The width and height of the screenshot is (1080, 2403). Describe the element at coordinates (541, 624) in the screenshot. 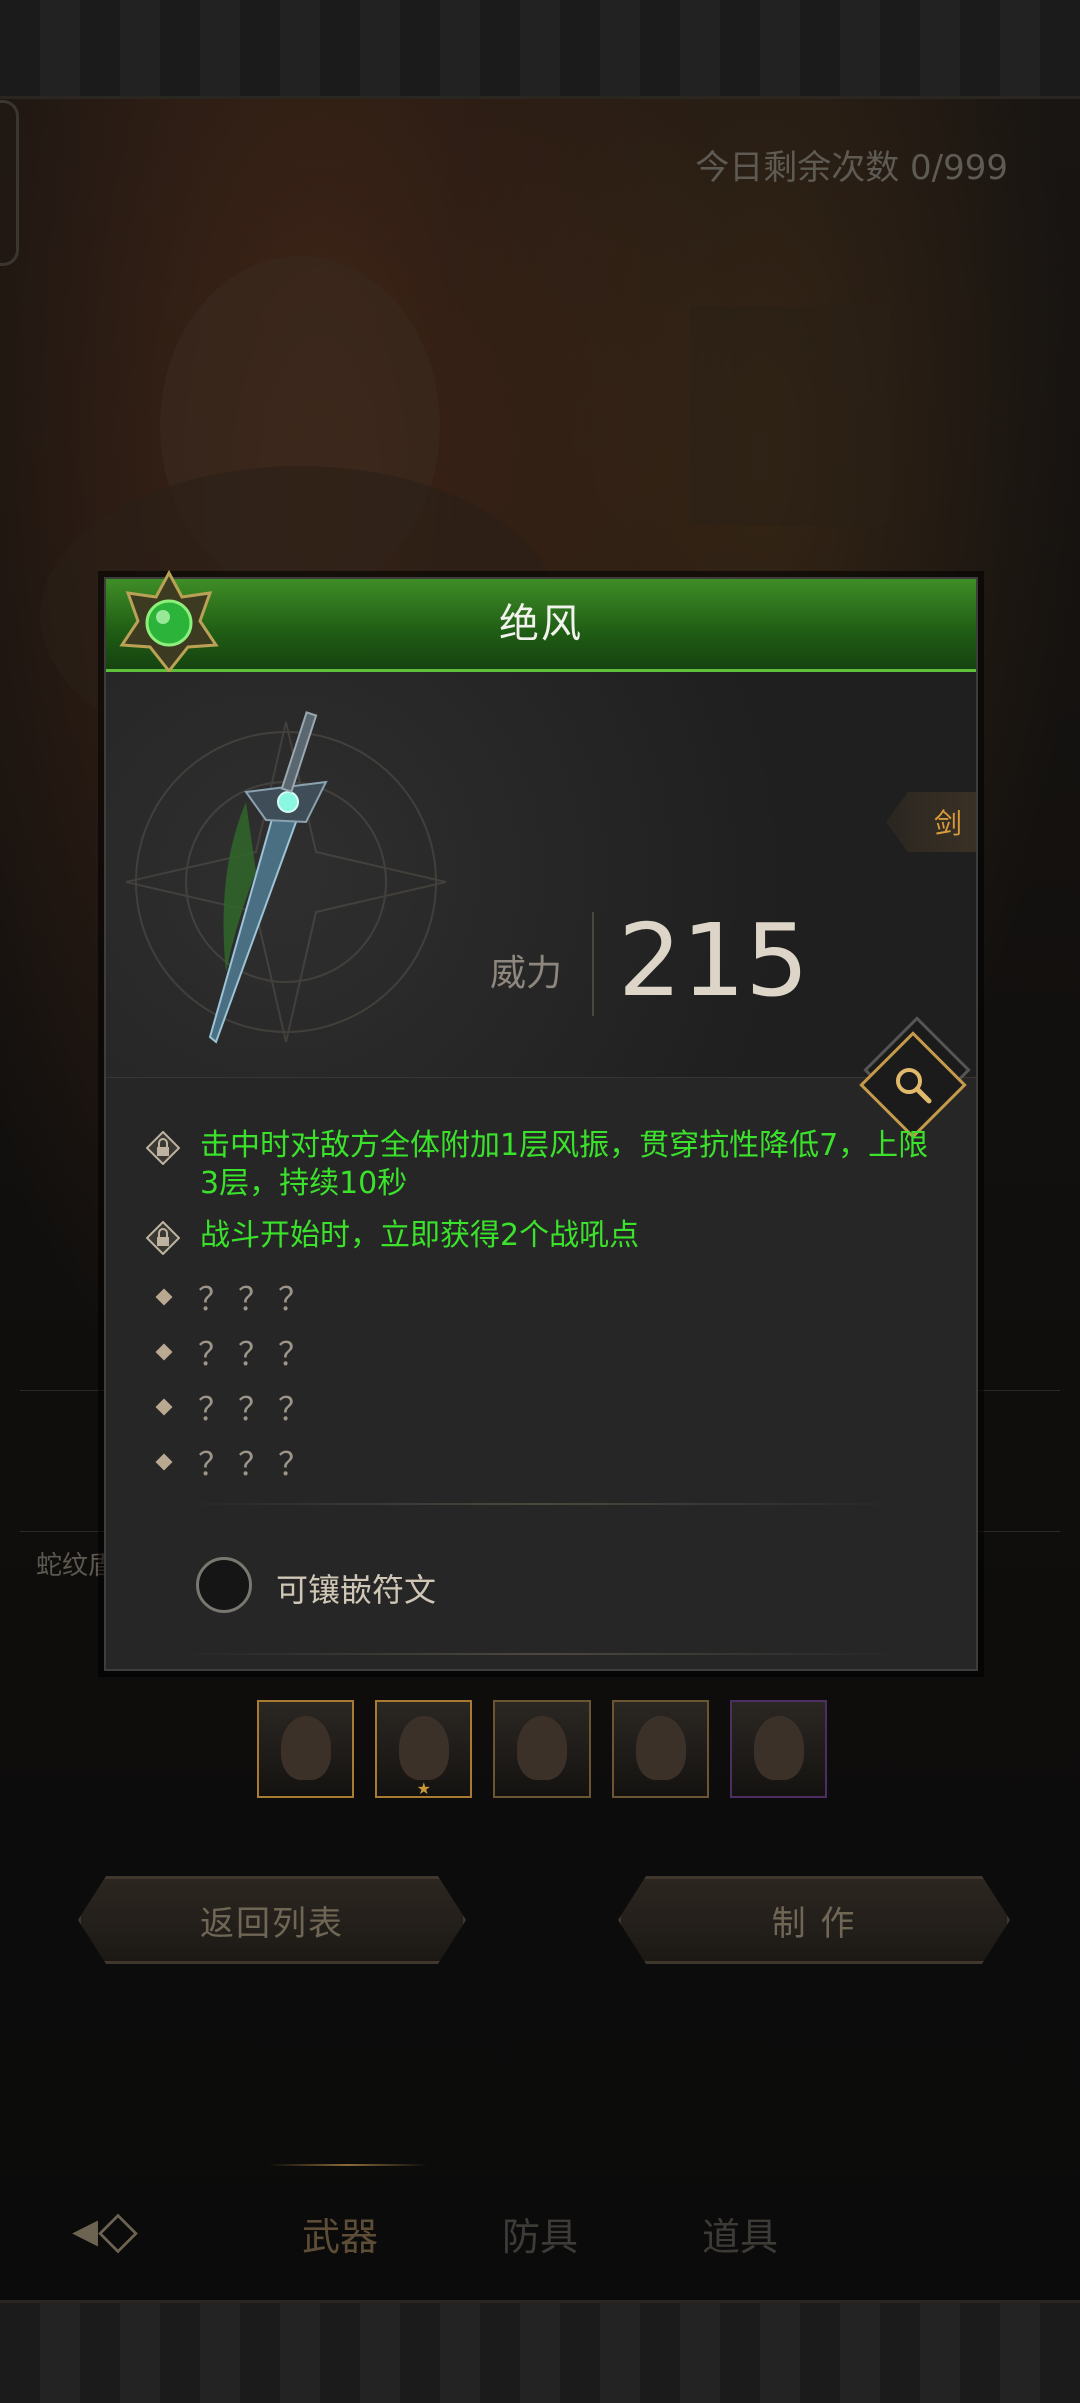

I see `weapon-name: 绝风` at that location.